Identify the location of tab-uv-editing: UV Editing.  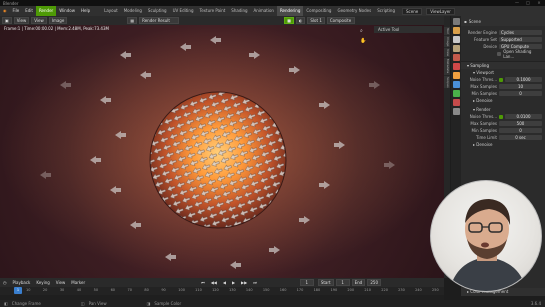
(183, 11).